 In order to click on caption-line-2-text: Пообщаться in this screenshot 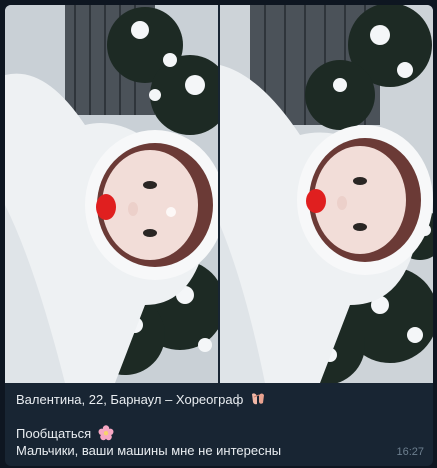, I will do `click(54, 433)`.